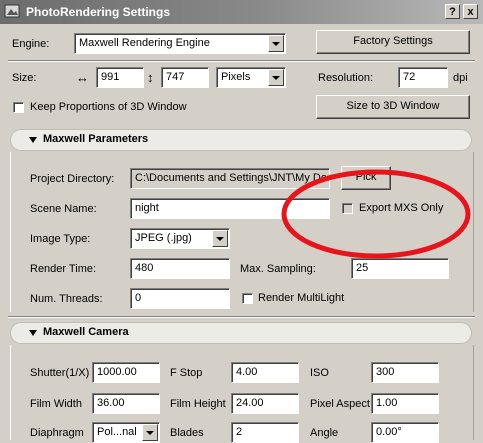  Describe the element at coordinates (241, 333) in the screenshot. I see `maxwell-camera-header: Maxwell Camera` at that location.